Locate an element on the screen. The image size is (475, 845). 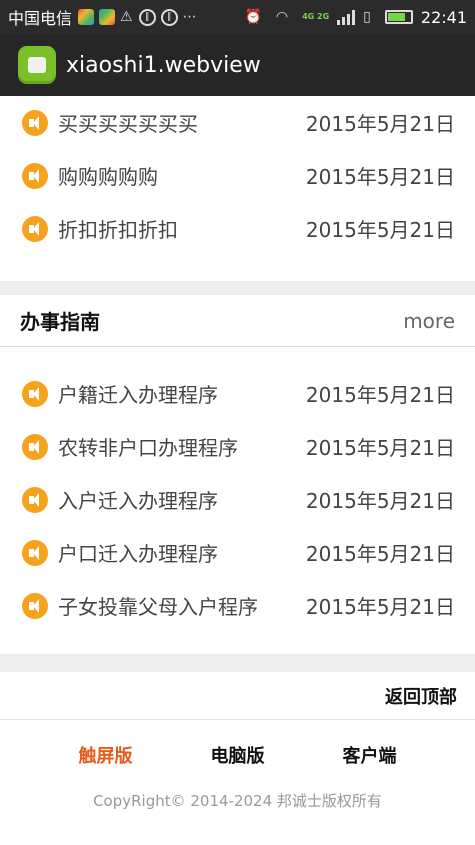
carrier-name: 中国电信 is located at coordinates (40, 18).